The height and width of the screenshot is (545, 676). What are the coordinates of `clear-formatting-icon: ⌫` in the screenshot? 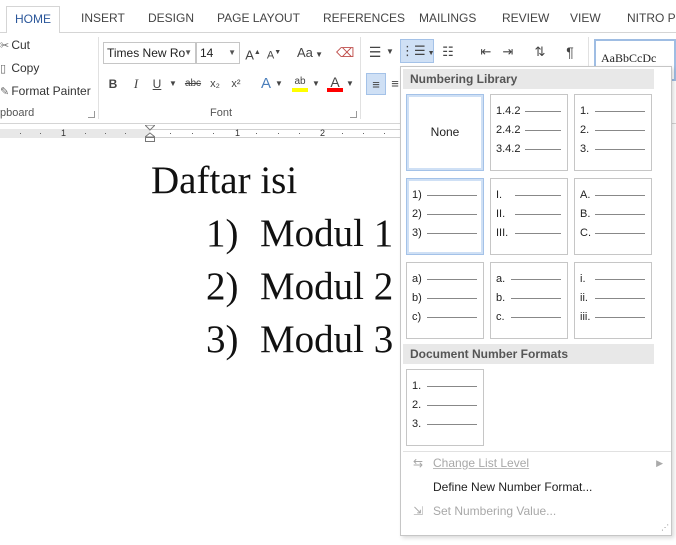 It's located at (345, 53).